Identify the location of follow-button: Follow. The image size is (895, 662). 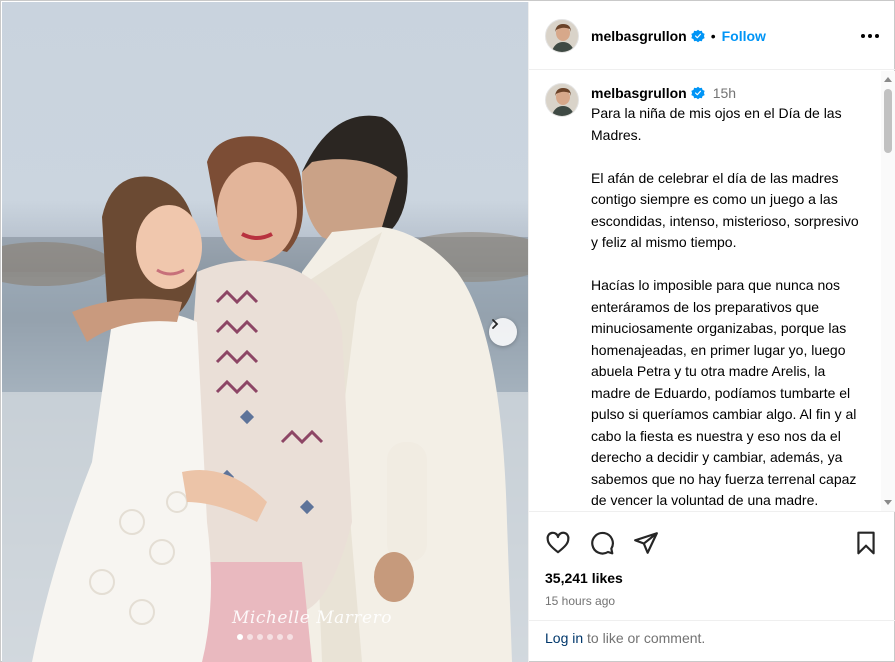
(744, 36).